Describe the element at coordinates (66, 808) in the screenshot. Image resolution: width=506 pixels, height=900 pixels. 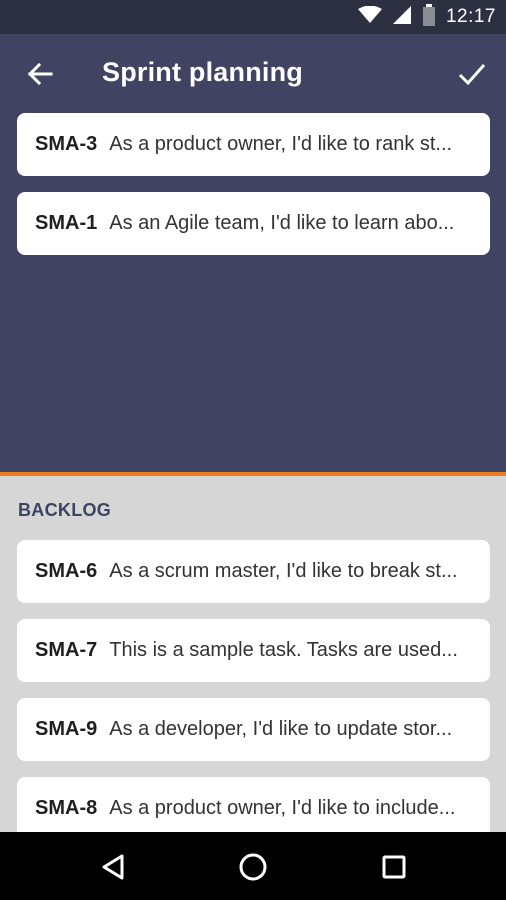
I see `issue-key: SMA-8` at that location.